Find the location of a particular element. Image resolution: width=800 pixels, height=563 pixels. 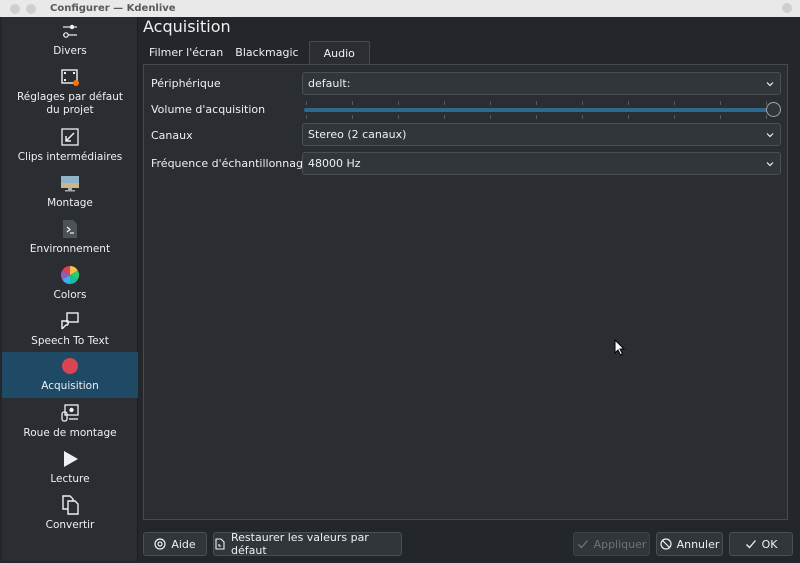

tab-audio: Audio is located at coordinates (339, 53).